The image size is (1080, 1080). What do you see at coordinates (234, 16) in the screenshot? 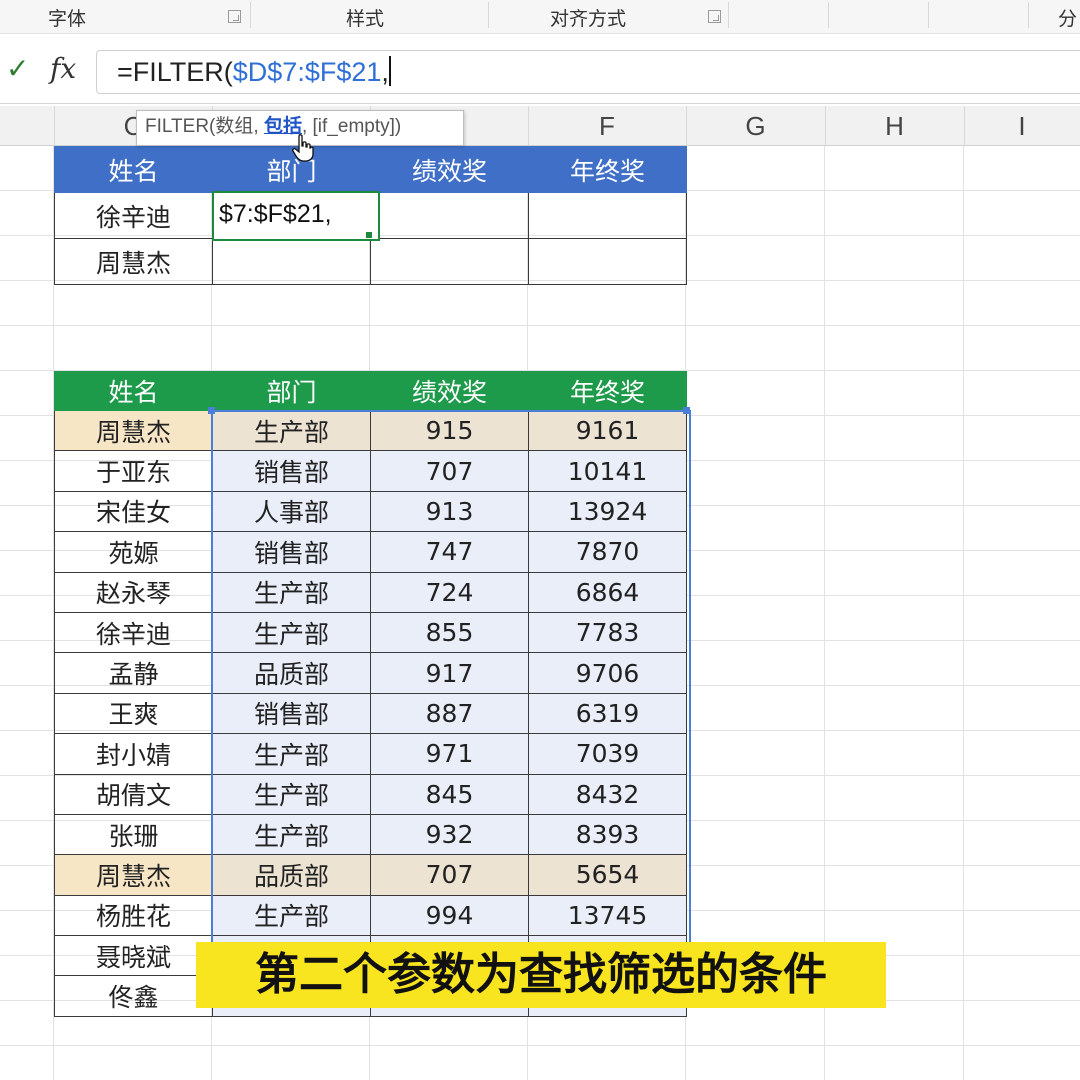
I see `font-dialog-launcher-icon` at bounding box center [234, 16].